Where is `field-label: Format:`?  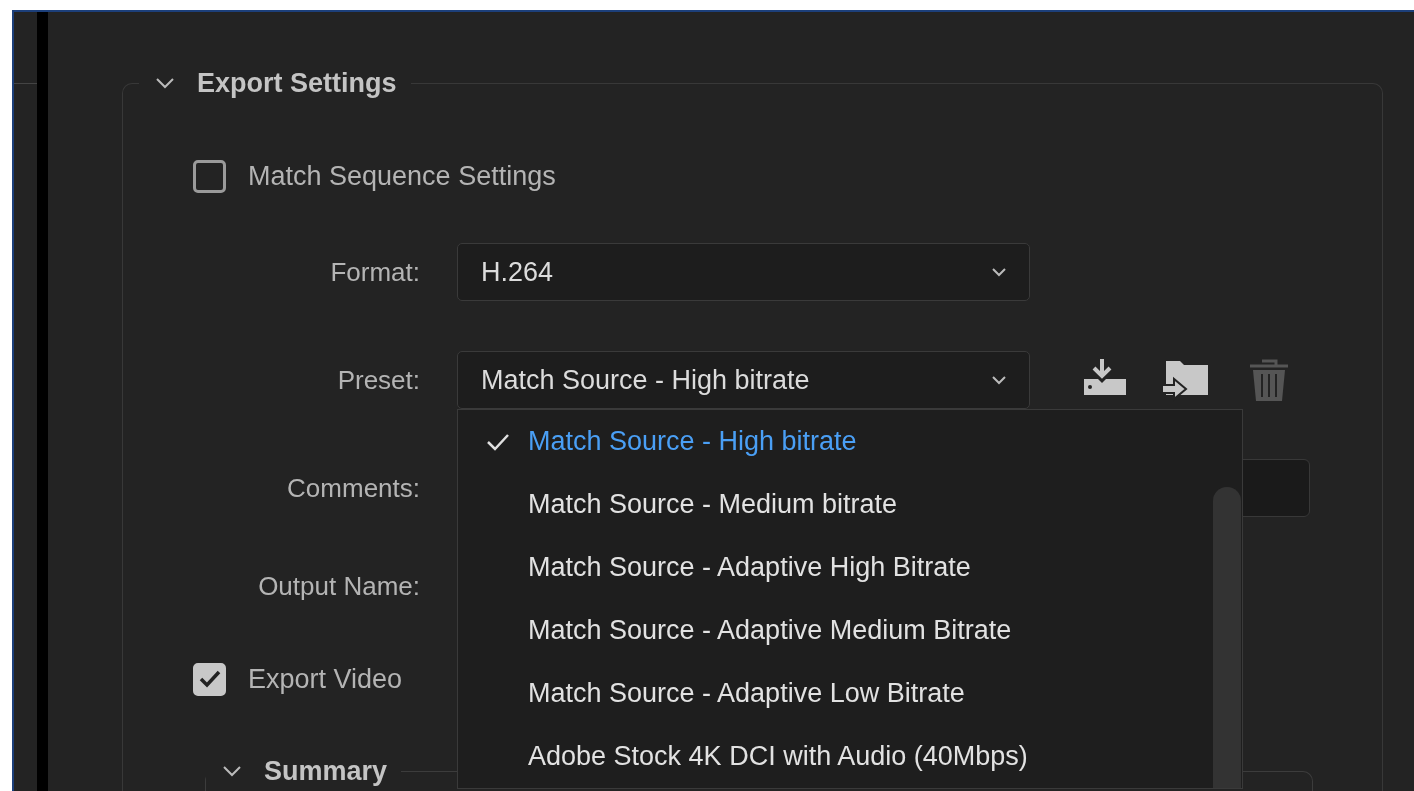
field-label: Format: is located at coordinates (374, 272).